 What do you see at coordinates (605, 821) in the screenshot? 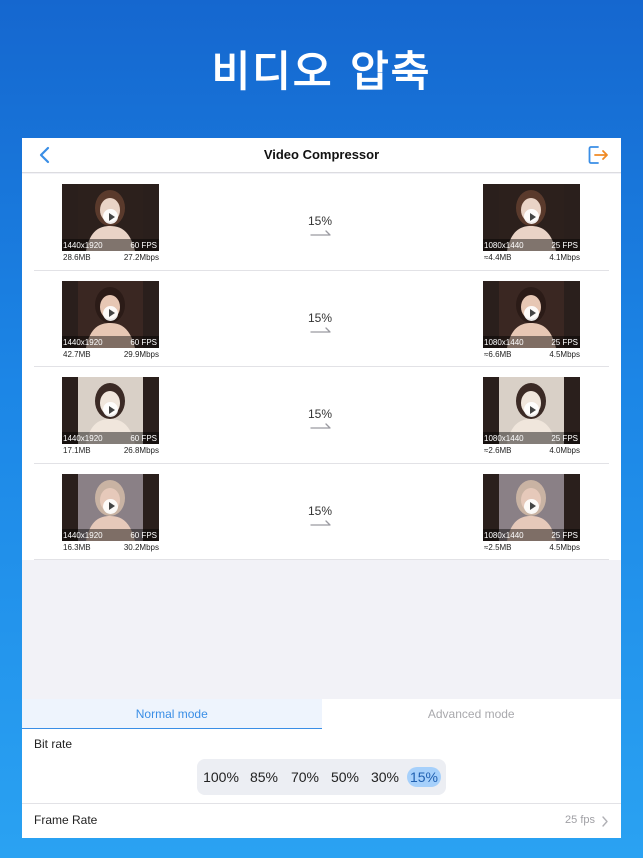
I see `chevron-right-icon` at bounding box center [605, 821].